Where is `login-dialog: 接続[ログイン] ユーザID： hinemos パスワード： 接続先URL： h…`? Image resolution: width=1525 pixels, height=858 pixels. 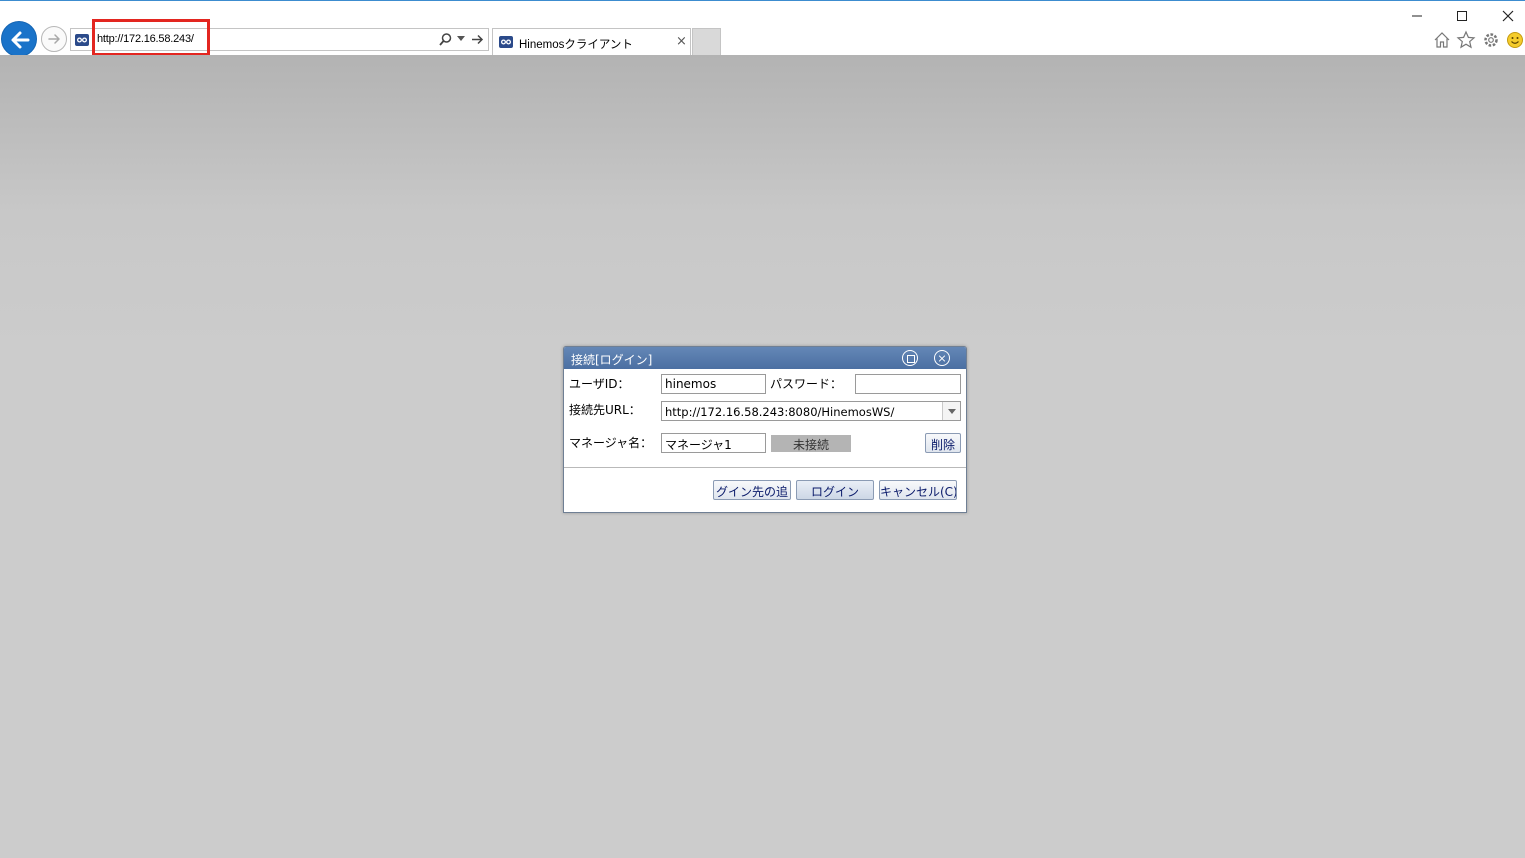
login-dialog: 接続[ログイン] ユーザID： hinemos パスワード： 接続先URL： h… is located at coordinates (765, 429).